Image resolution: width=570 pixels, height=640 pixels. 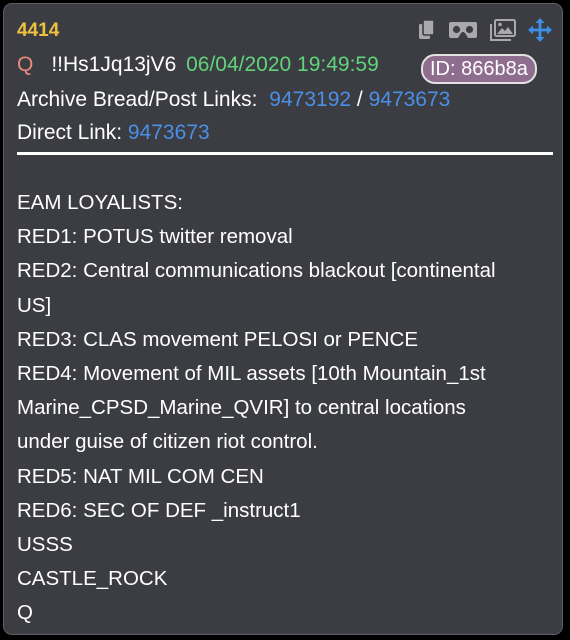 I want to click on post-body-line: RED6: SEC OF DEF _instruct1, so click(x=159, y=510).